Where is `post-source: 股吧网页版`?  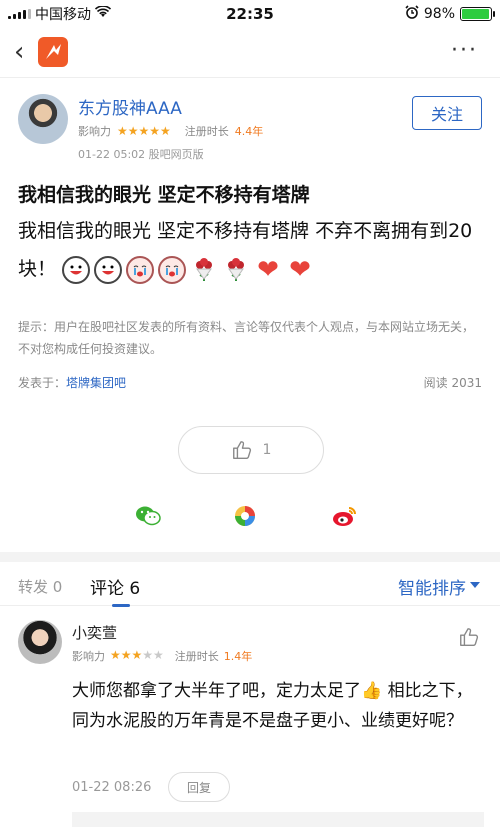
post-source: 股吧网页版 is located at coordinates (176, 154).